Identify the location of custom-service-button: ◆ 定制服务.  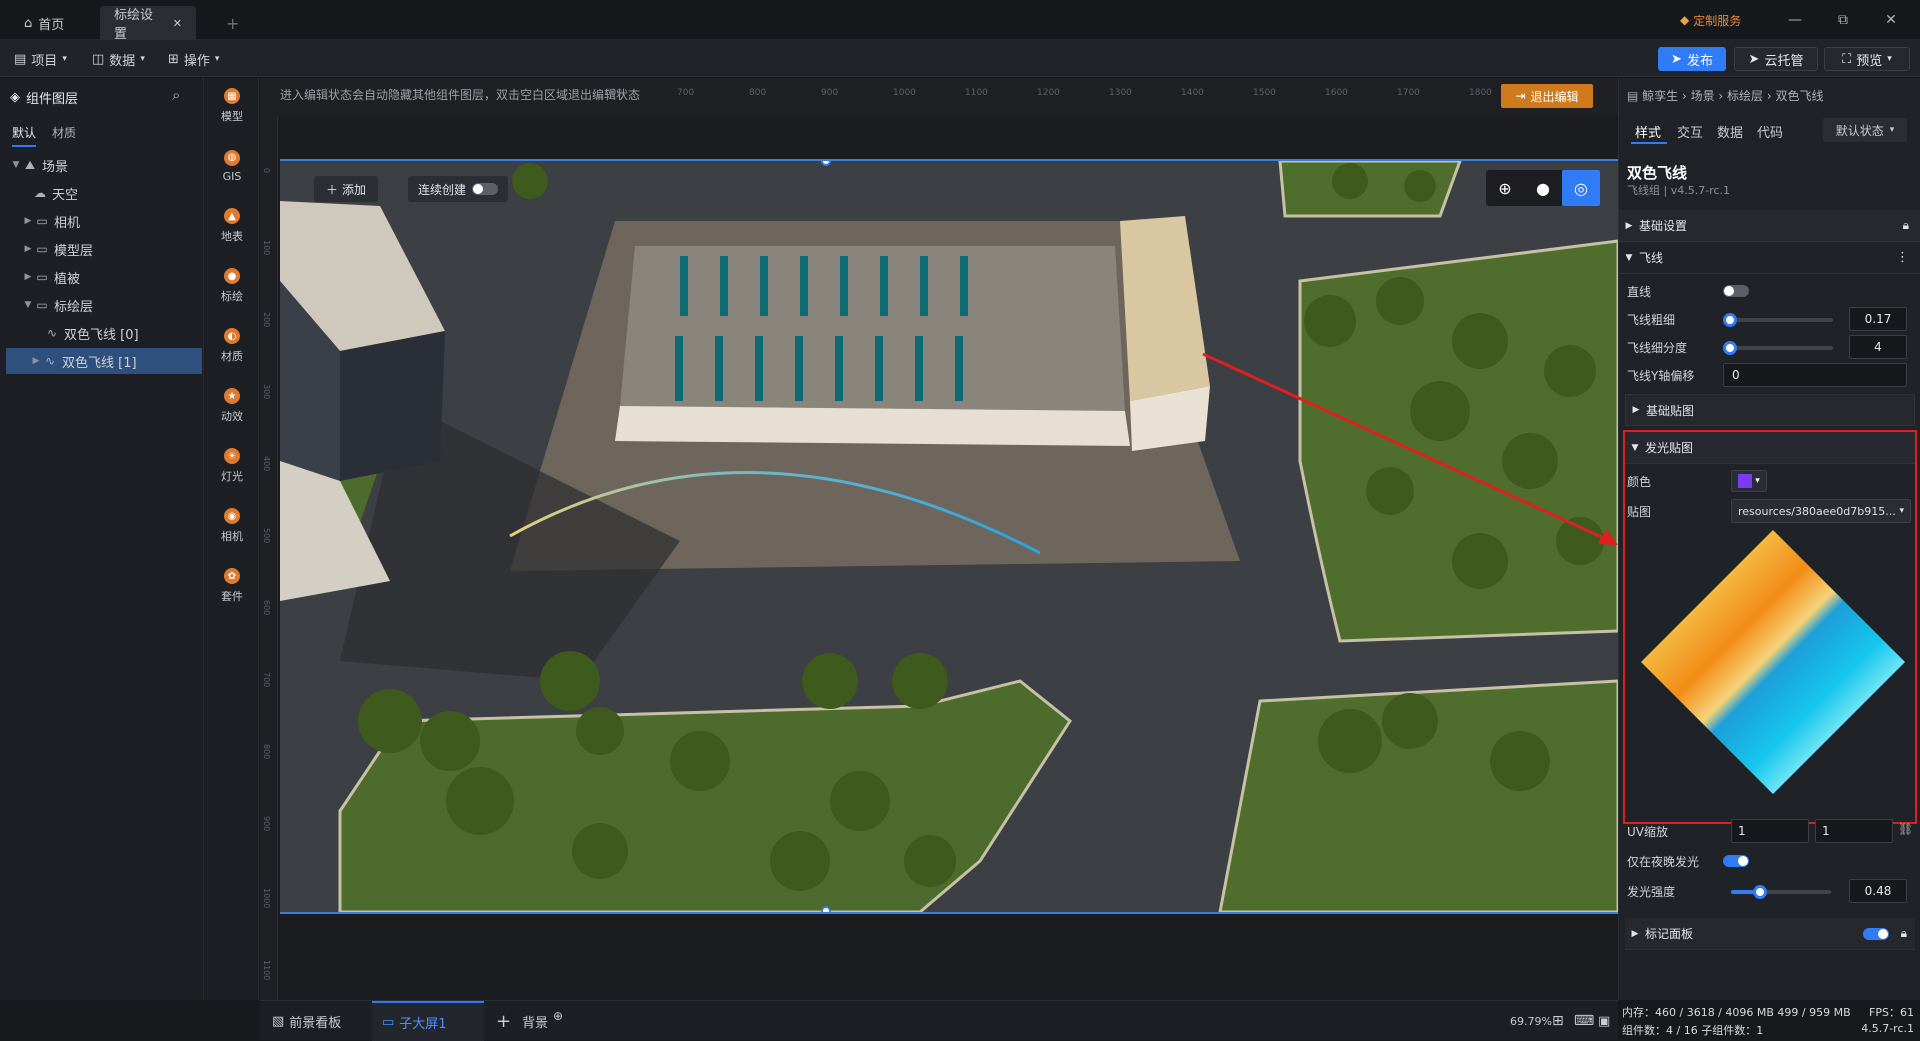
(1710, 20).